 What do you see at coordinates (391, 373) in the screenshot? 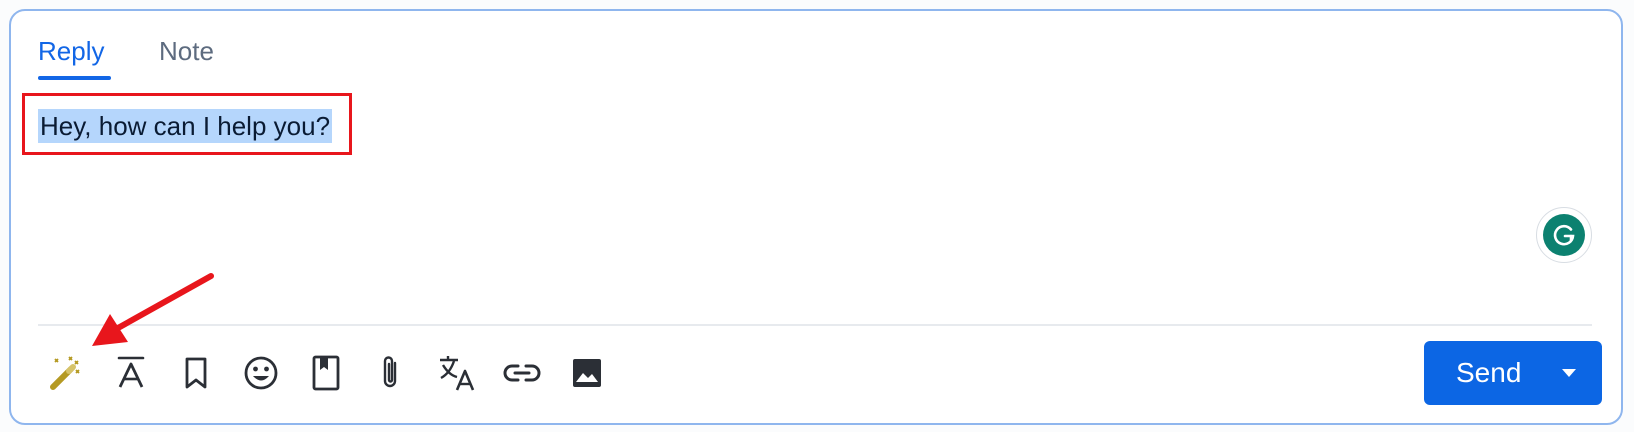
I see `attachment-icon` at bounding box center [391, 373].